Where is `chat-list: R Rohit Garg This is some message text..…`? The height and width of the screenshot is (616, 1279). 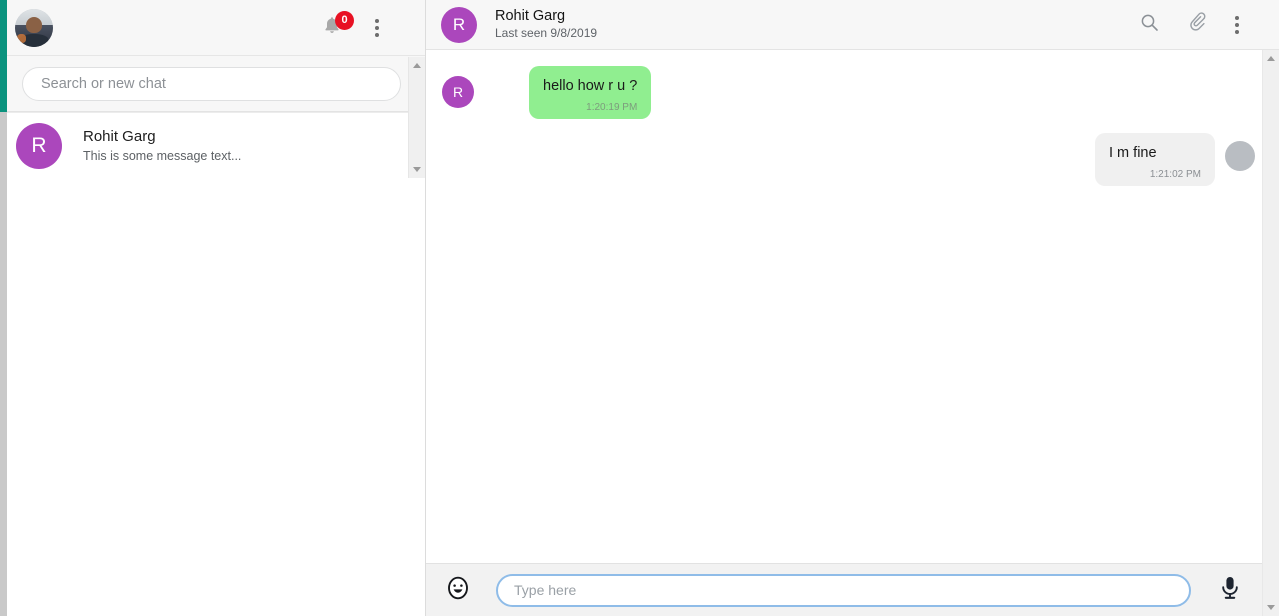
chat-list: R Rohit Garg This is some message text..… is located at coordinates (212, 145).